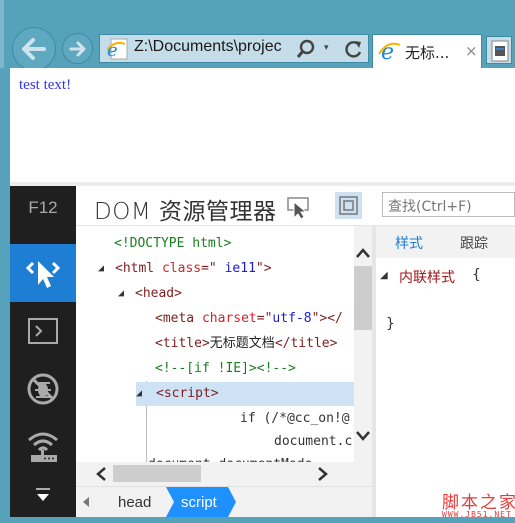 The image size is (515, 523). I want to click on search-icon, so click(306, 51).